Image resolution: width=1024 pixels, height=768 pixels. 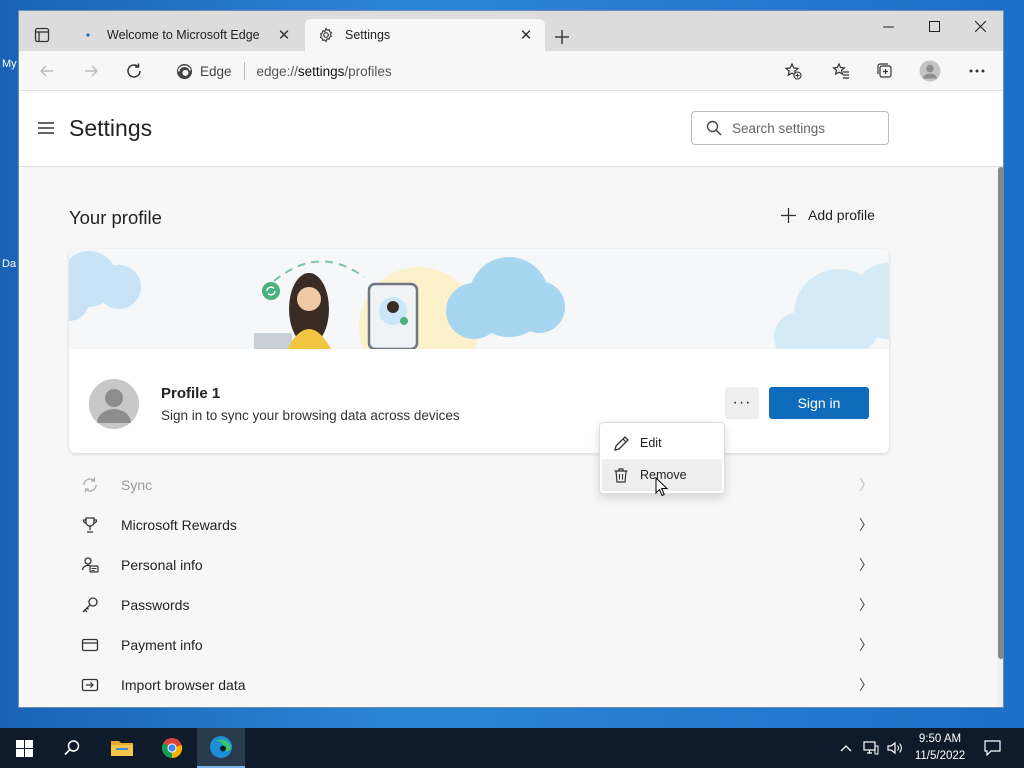 I want to click on close-window-button, so click(x=980, y=26).